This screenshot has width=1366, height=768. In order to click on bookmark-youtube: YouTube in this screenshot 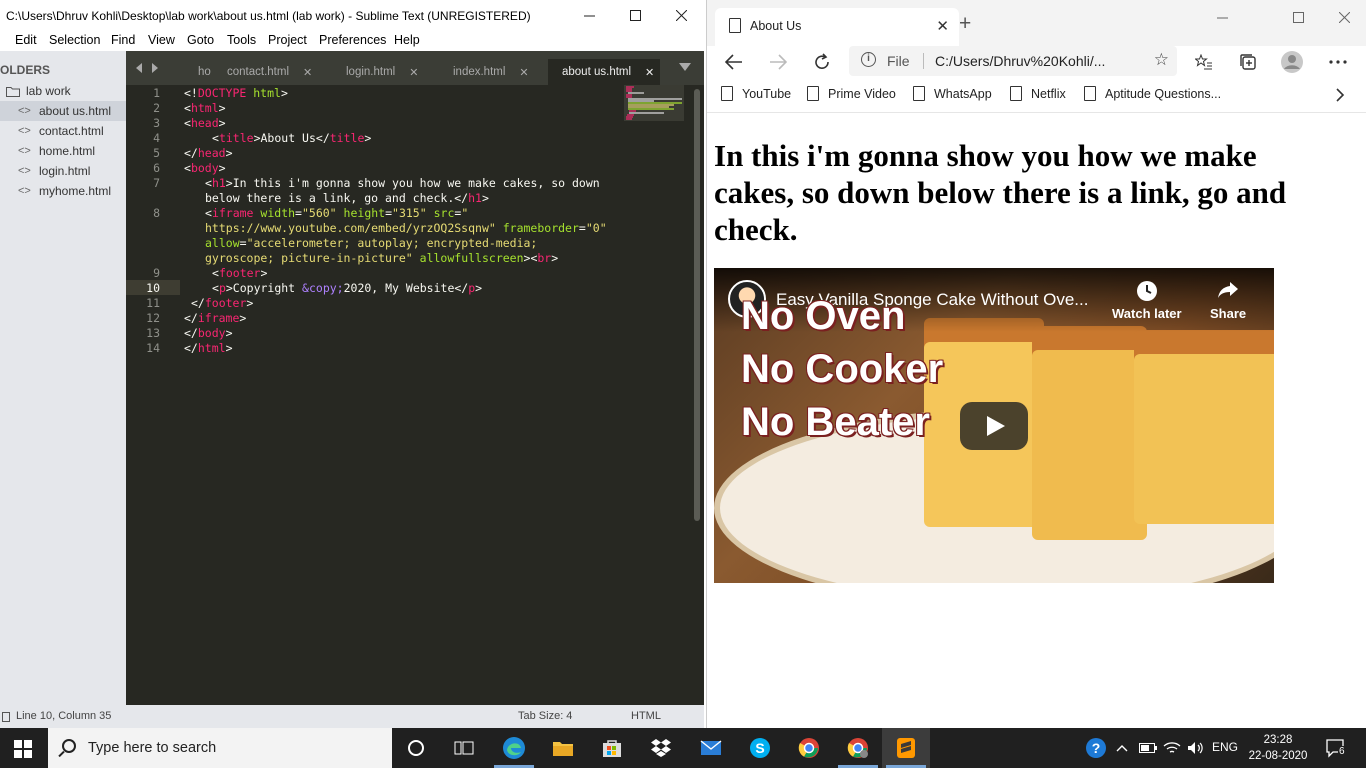, I will do `click(756, 93)`.